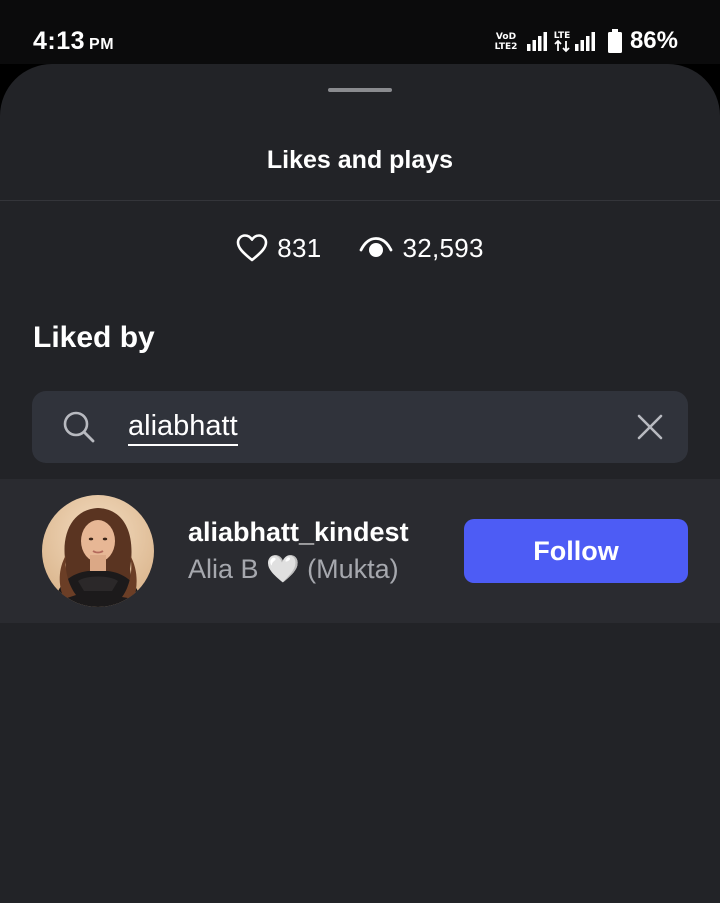 The image size is (720, 903). I want to click on vod-lte-icon: VoD LTE2, so click(506, 42).